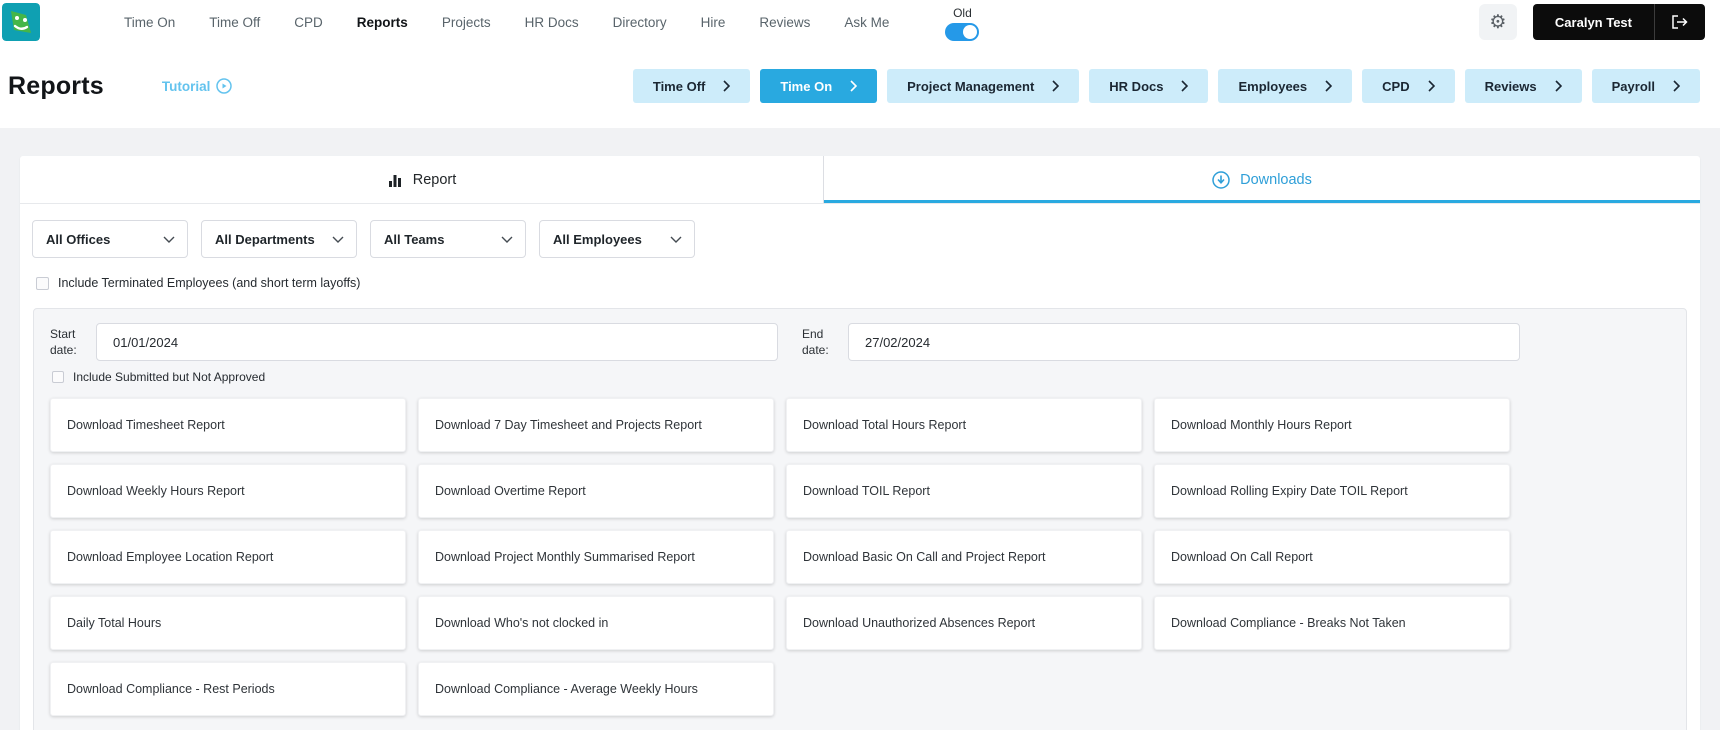 The height and width of the screenshot is (730, 1720). What do you see at coordinates (971, 86) in the screenshot?
I see `category-label: Project Management` at bounding box center [971, 86].